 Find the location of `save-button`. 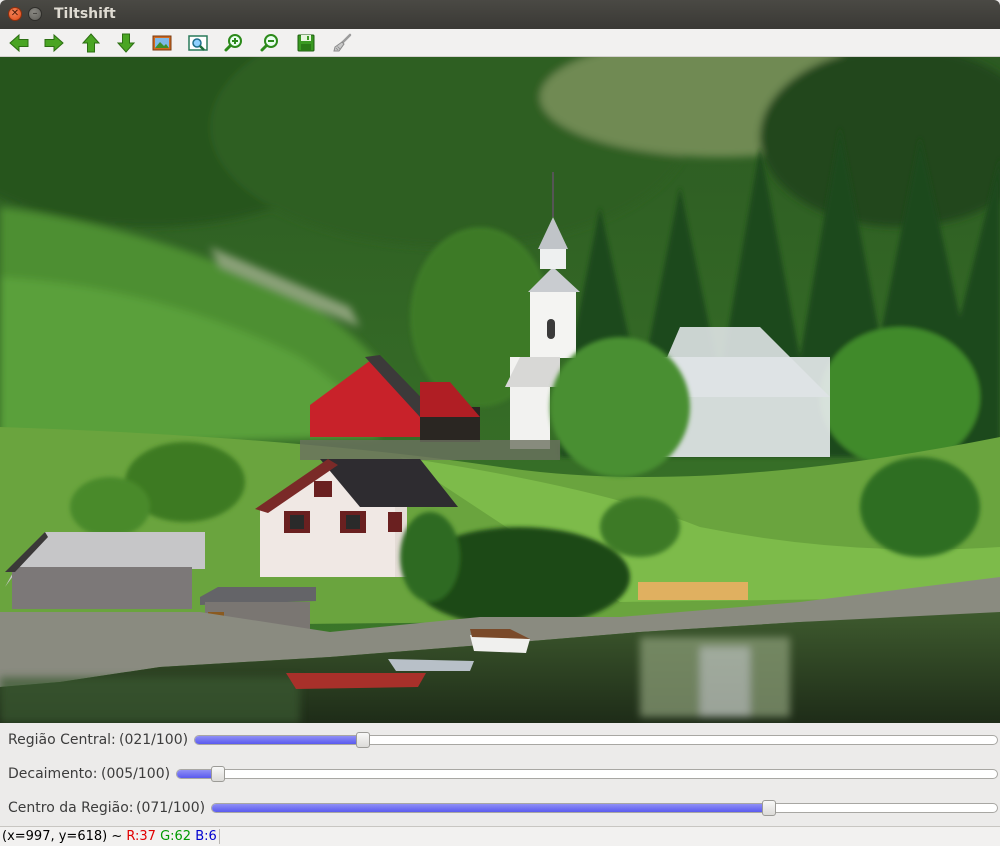

save-button is located at coordinates (306, 43).